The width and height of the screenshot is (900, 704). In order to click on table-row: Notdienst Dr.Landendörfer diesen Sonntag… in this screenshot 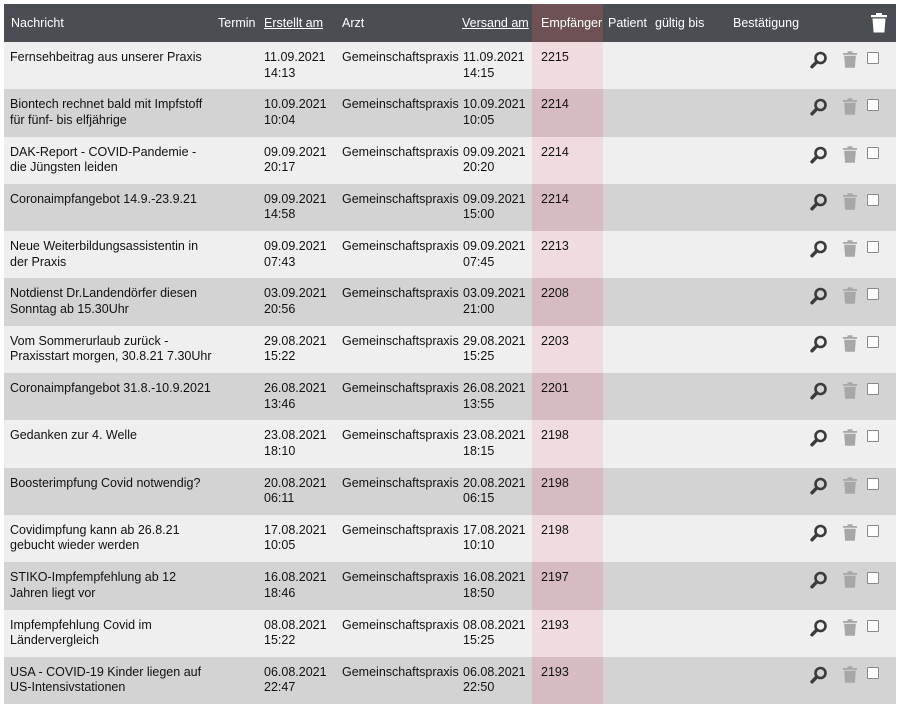, I will do `click(450, 302)`.